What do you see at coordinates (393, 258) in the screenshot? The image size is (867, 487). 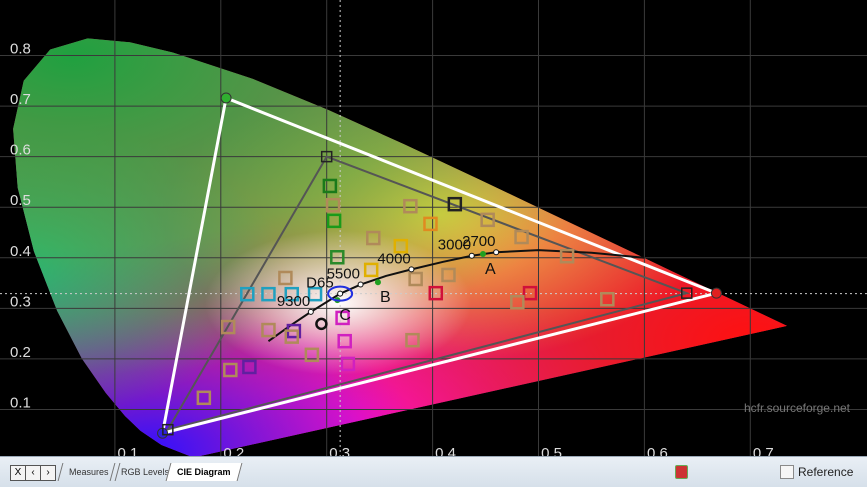 I see `color-temp-label: 4000` at bounding box center [393, 258].